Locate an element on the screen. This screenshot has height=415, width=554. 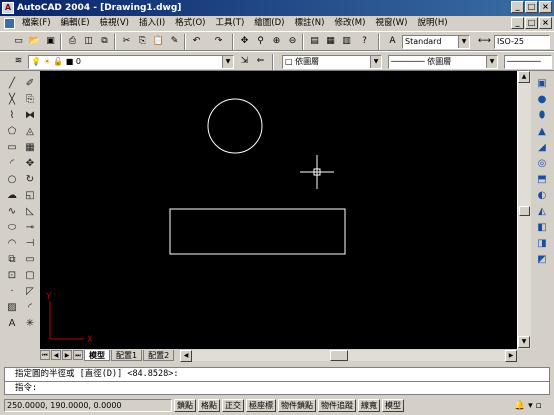
command-window: 指定圓的半徑或 [直徑(D)] <84.8528>: 指令: is located at coordinates (277, 381).